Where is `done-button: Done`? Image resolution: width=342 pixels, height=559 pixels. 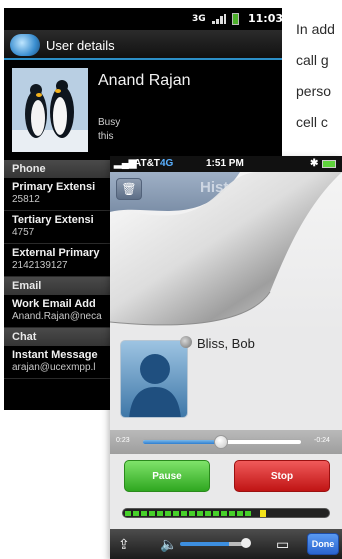
done-button: Done is located at coordinates (323, 544).